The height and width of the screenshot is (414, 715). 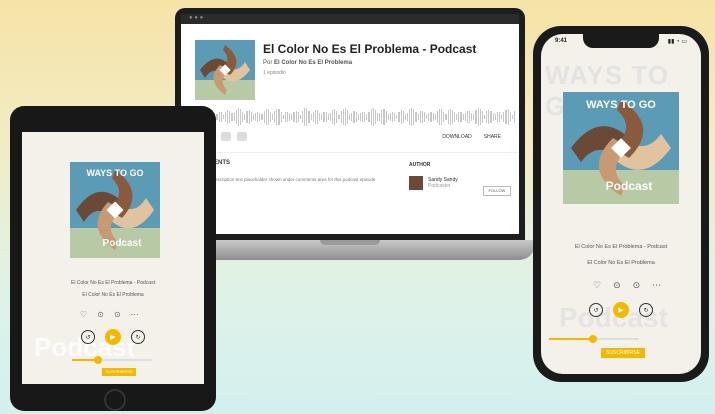 I want to click on audio-waveform, so click(x=355, y=117).